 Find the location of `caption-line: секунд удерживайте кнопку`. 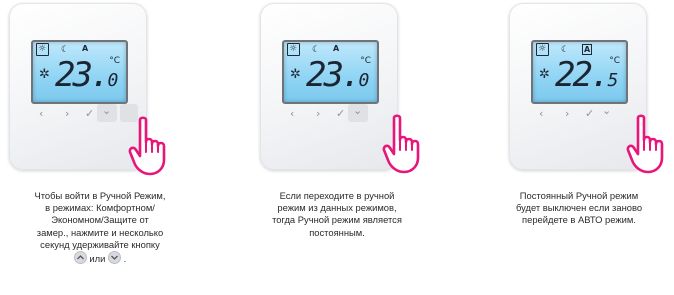

caption-line: секунд удерживайте кнопку is located at coordinates (100, 244).